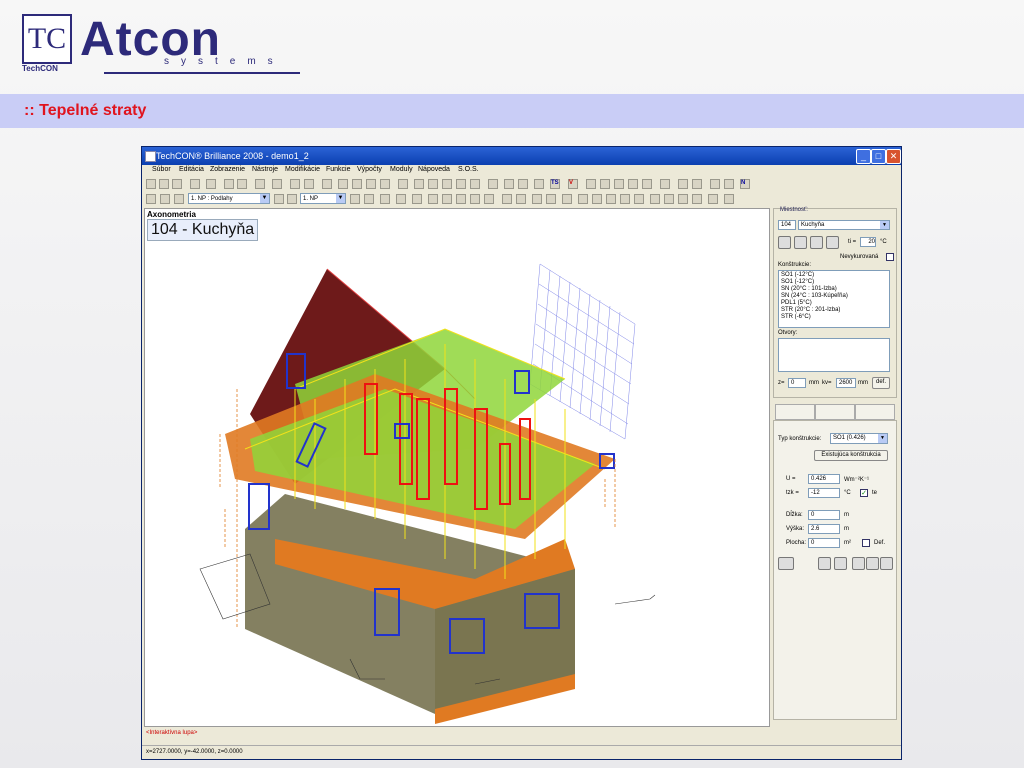  What do you see at coordinates (309, 184) in the screenshot?
I see `building-icon` at bounding box center [309, 184].